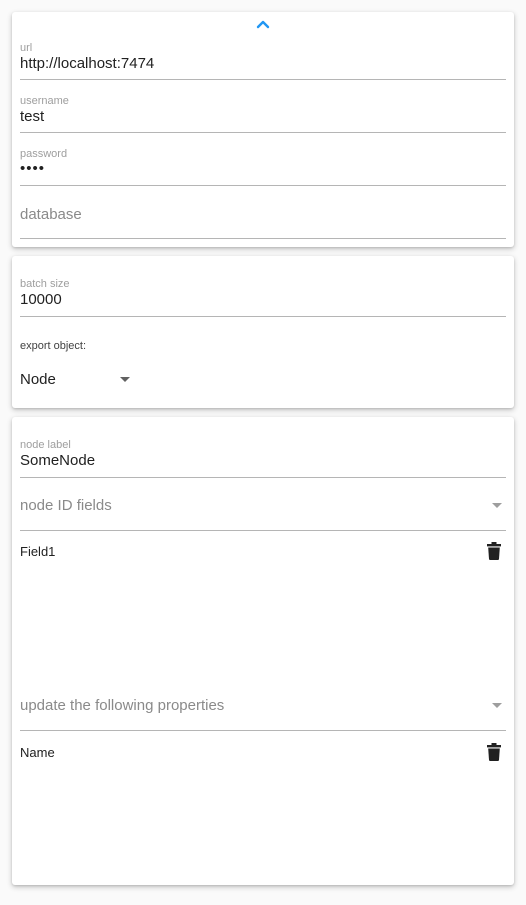 The image size is (526, 905). What do you see at coordinates (32, 168) in the screenshot?
I see `password-value: ••••` at bounding box center [32, 168].